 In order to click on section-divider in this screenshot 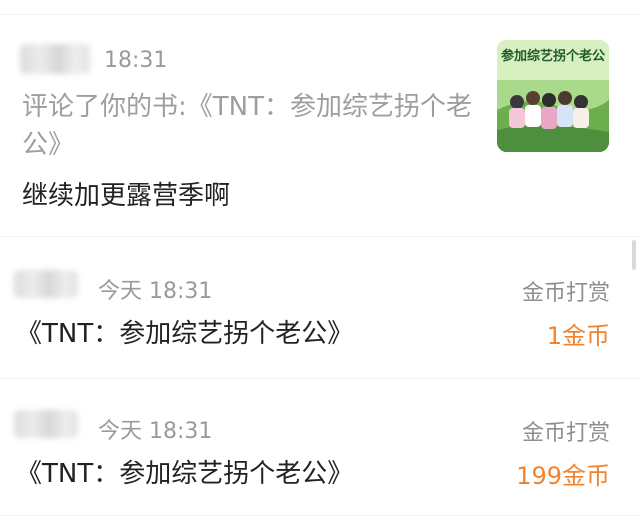, I will do `click(320, 236)`.